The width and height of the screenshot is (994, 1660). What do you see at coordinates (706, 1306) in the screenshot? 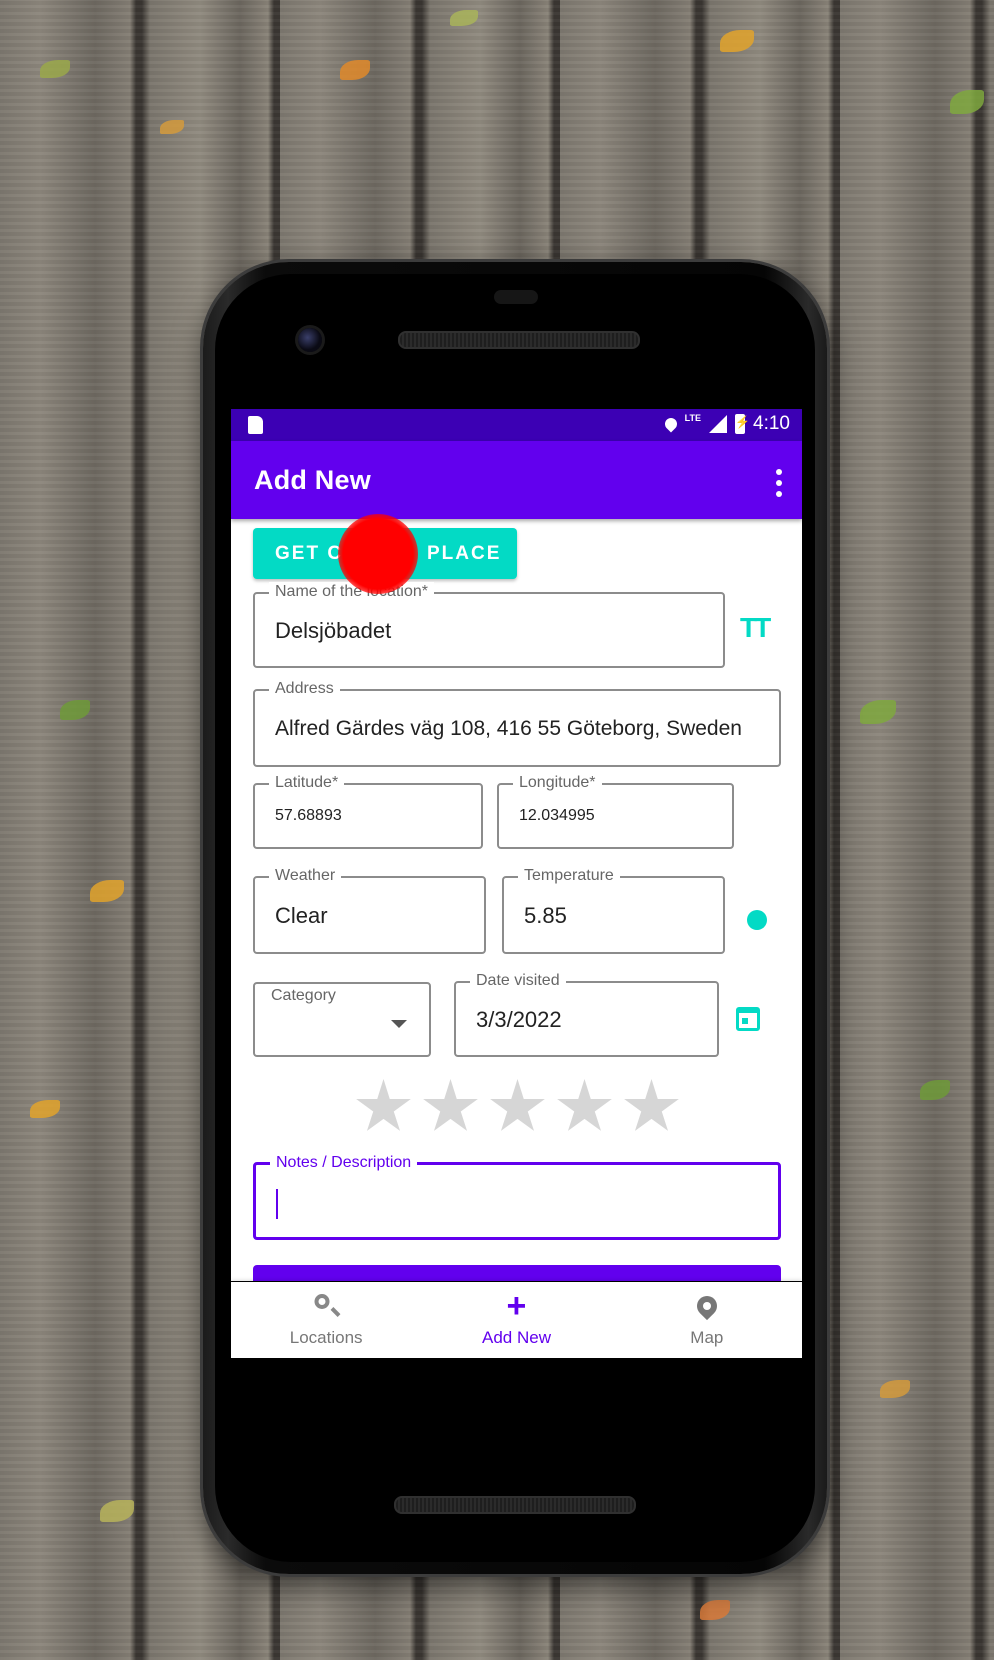
I see `map-pin-icon` at bounding box center [706, 1306].